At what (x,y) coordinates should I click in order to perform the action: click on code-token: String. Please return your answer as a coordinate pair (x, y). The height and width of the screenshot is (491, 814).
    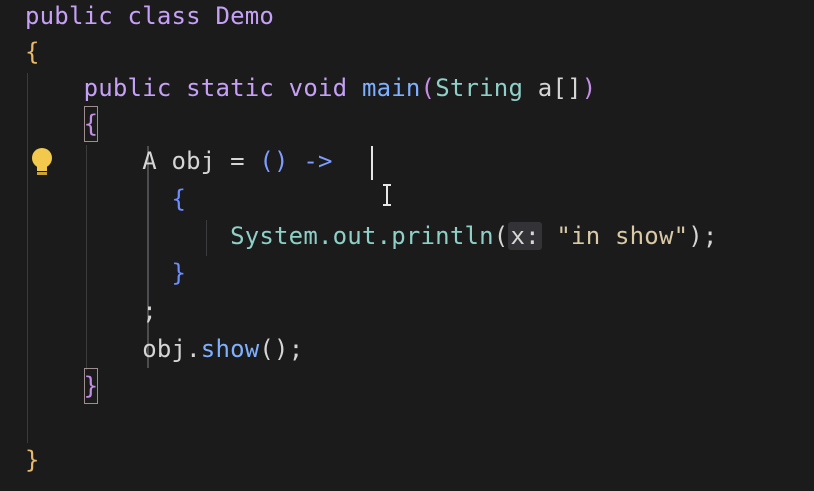
    Looking at the image, I should click on (479, 88).